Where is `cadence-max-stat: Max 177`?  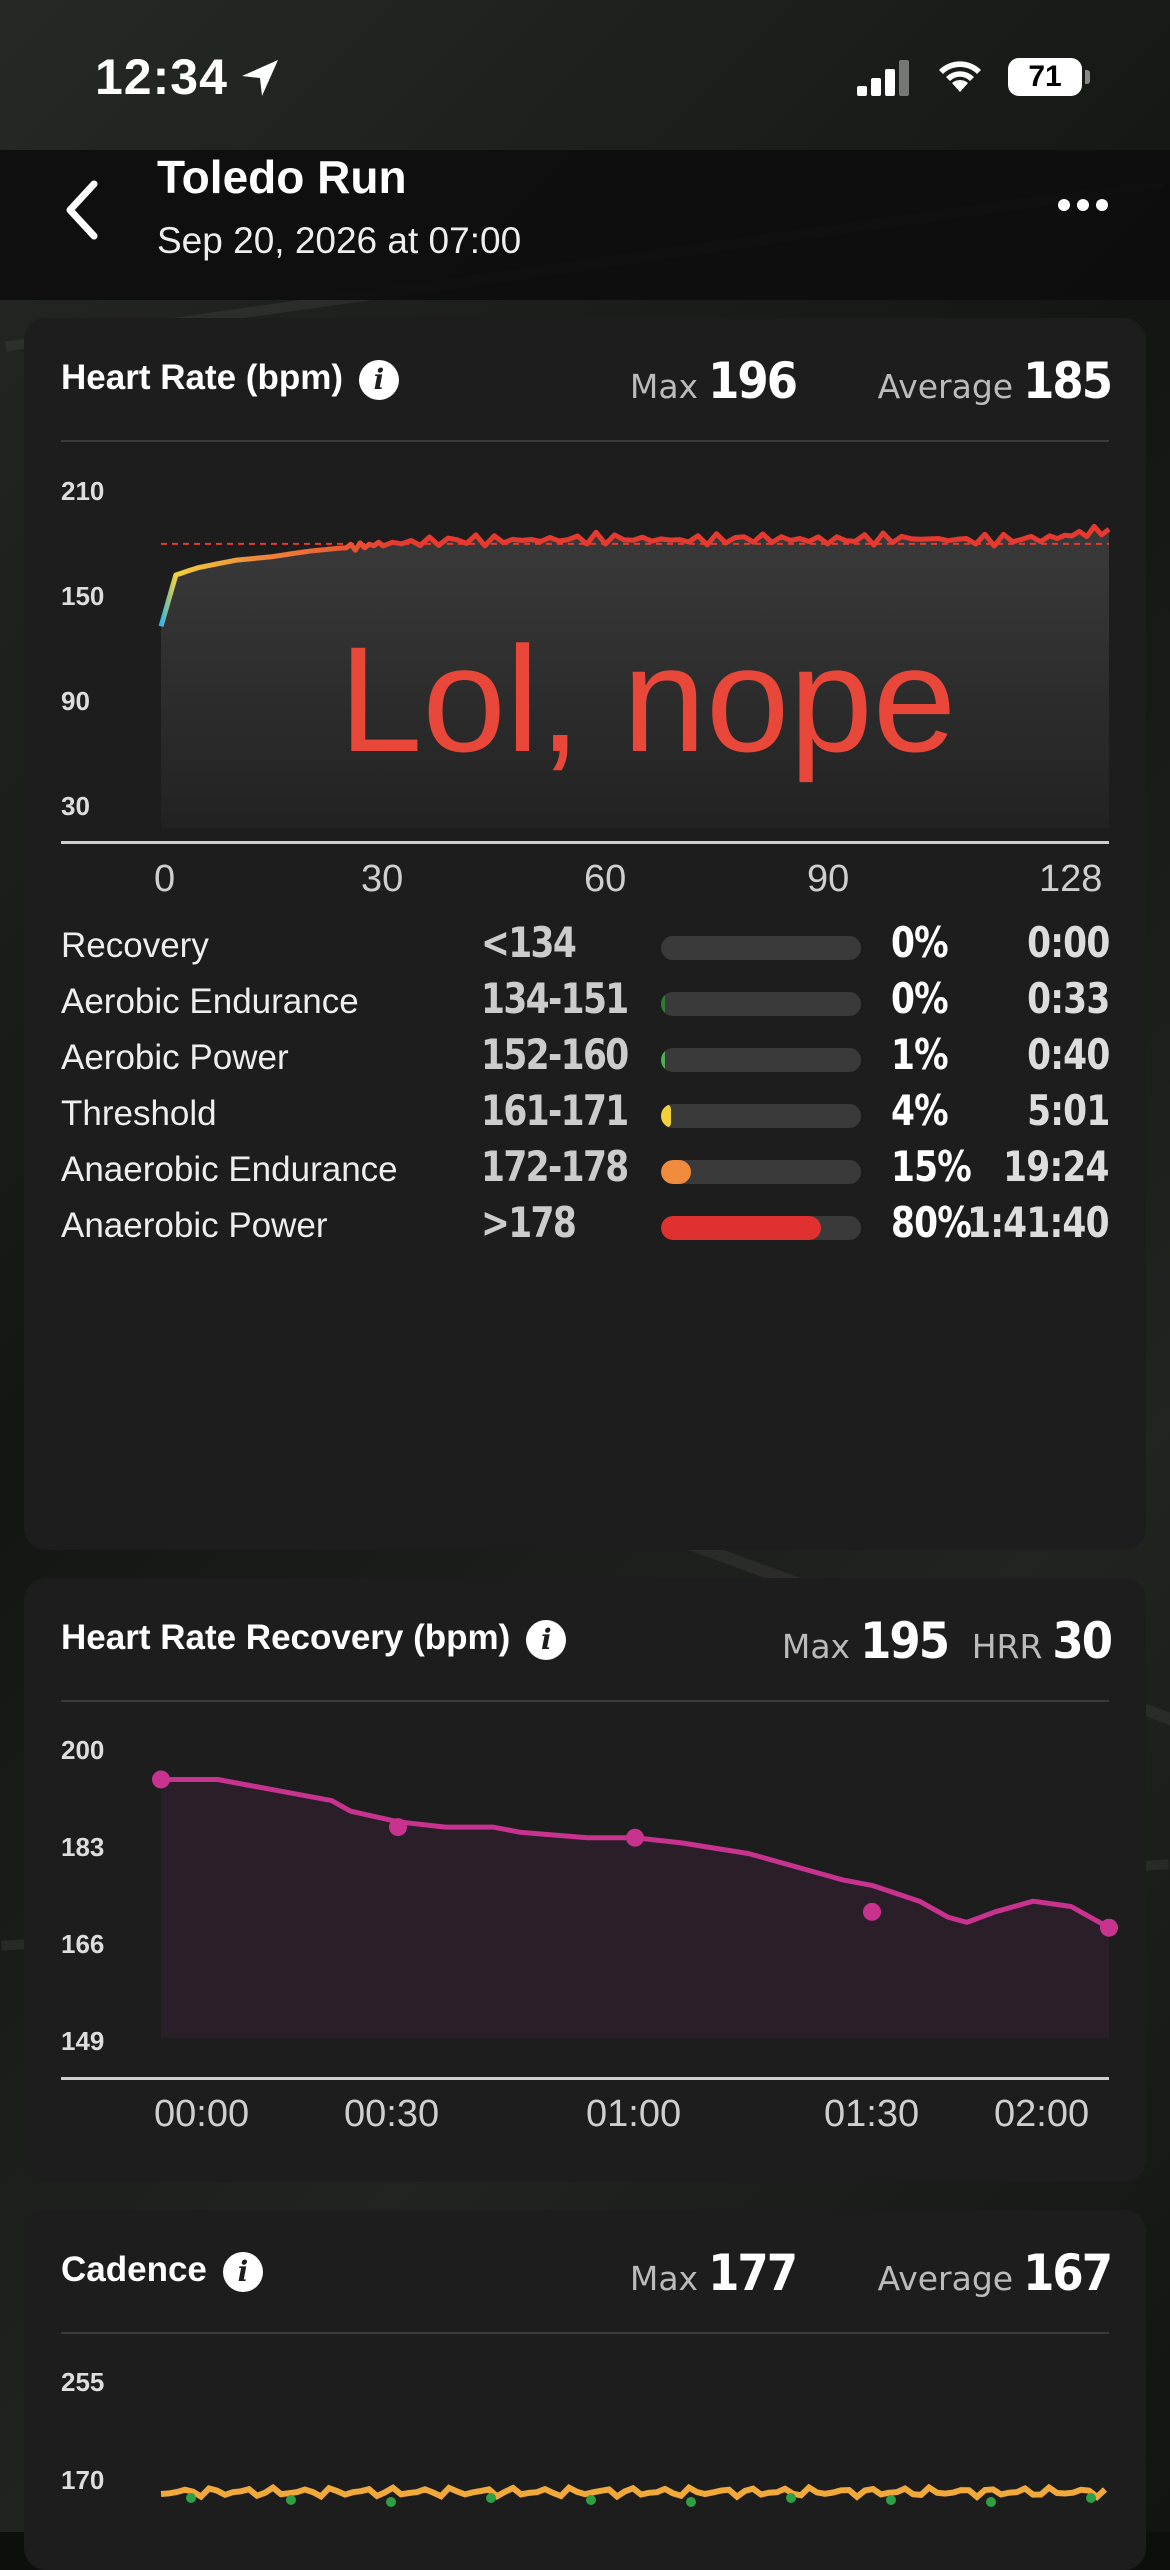
cadence-max-stat: Max 177 is located at coordinates (713, 2273).